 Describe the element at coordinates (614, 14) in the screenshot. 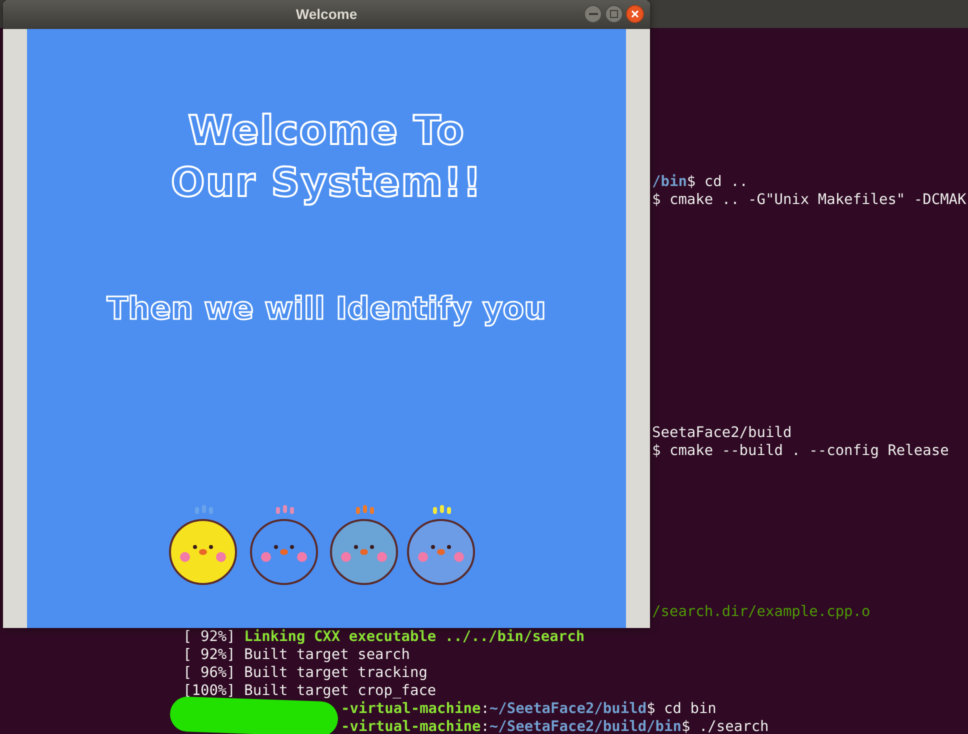

I see `maximize-icon` at that location.